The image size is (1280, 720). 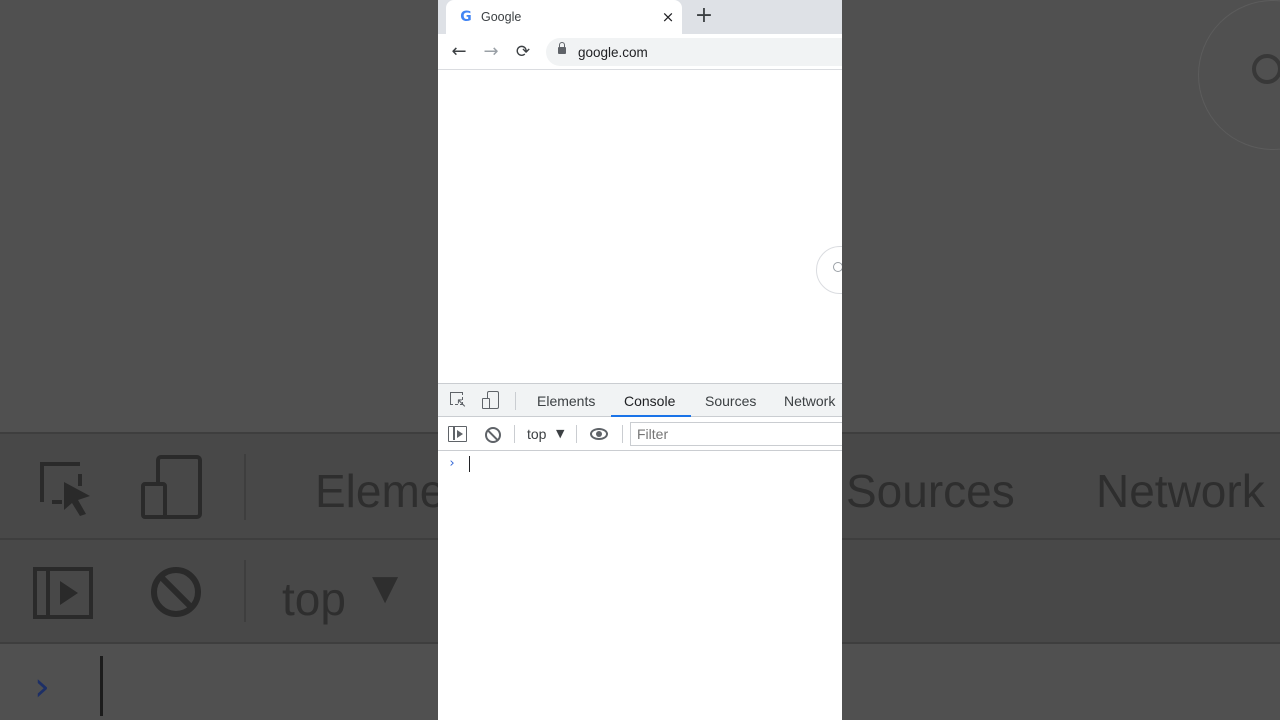 I want to click on page-viewport, so click(x=640, y=226).